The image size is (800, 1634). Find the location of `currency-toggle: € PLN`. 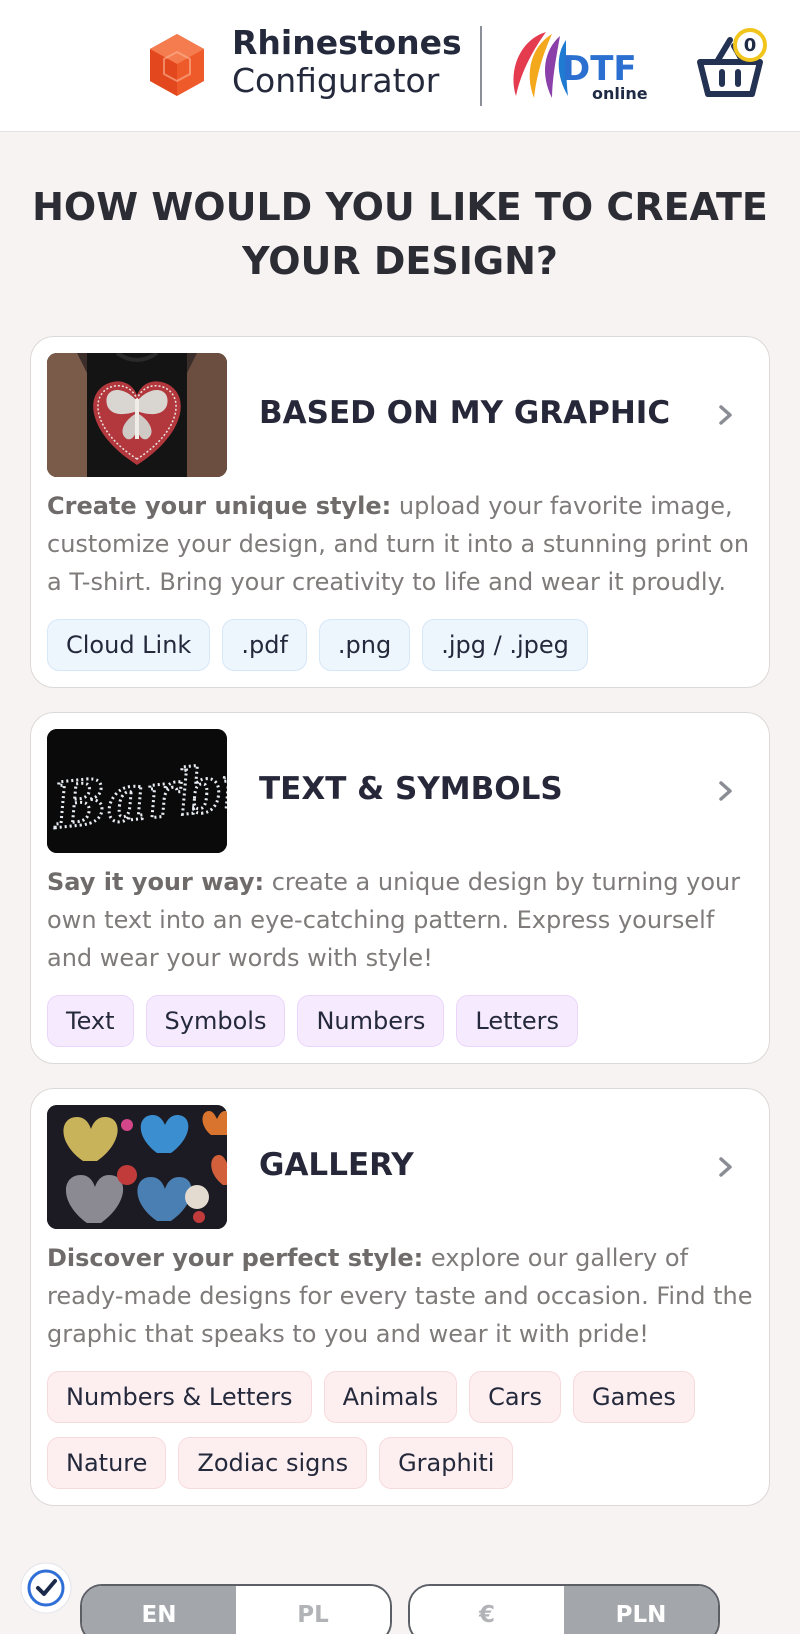

currency-toggle: € PLN is located at coordinates (564, 1609).